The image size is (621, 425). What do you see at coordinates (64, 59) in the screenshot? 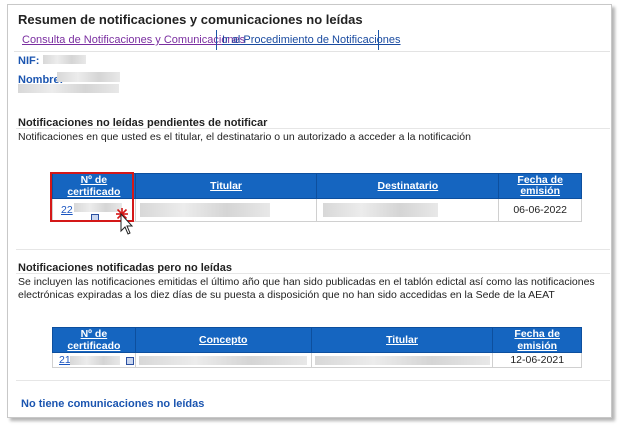
I see `nif-value-redacted` at bounding box center [64, 59].